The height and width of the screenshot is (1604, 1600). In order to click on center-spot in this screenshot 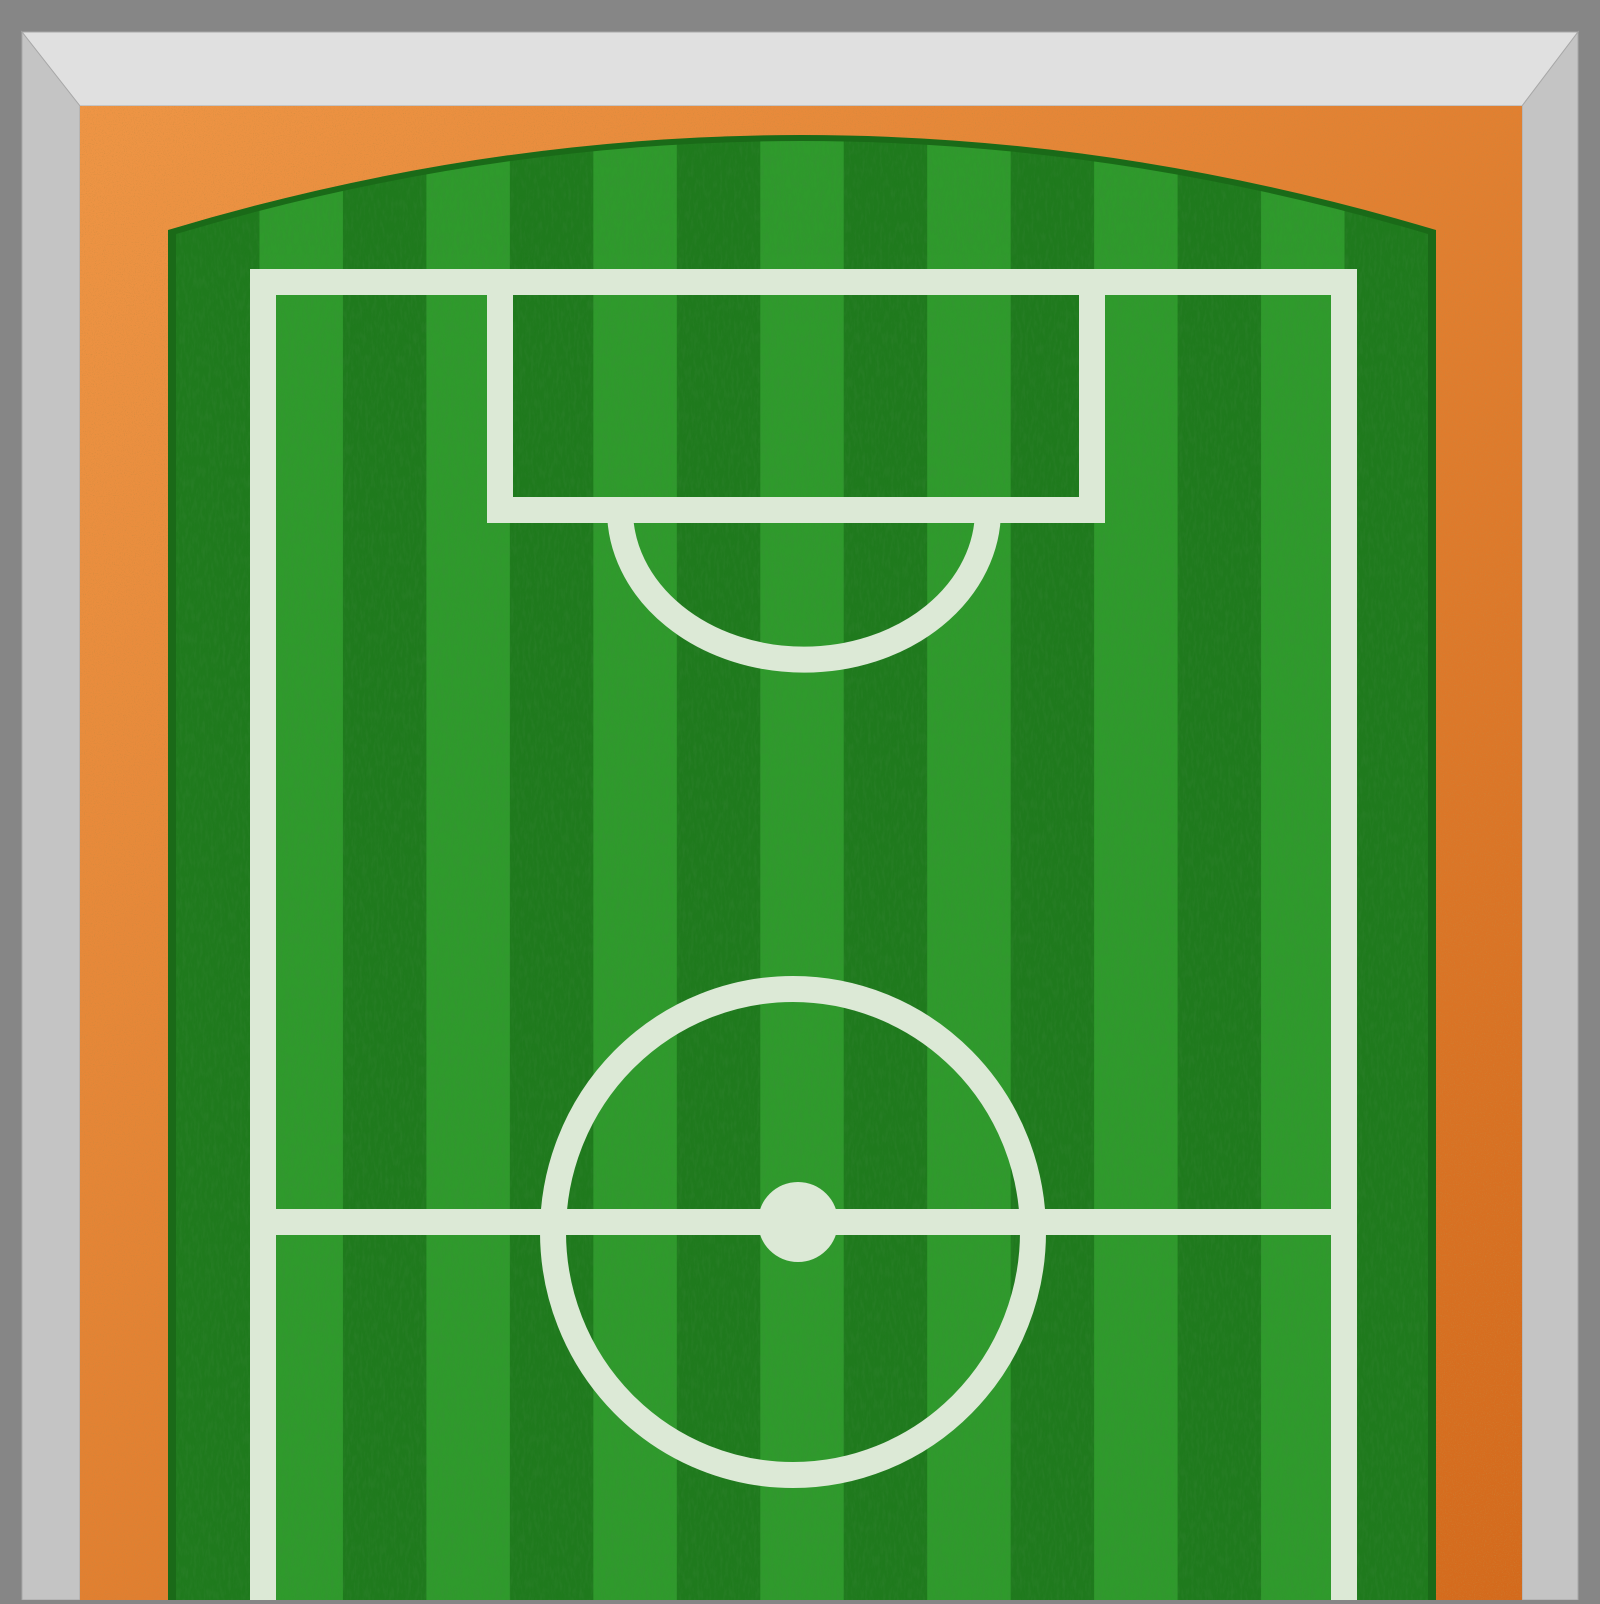, I will do `click(798, 1222)`.